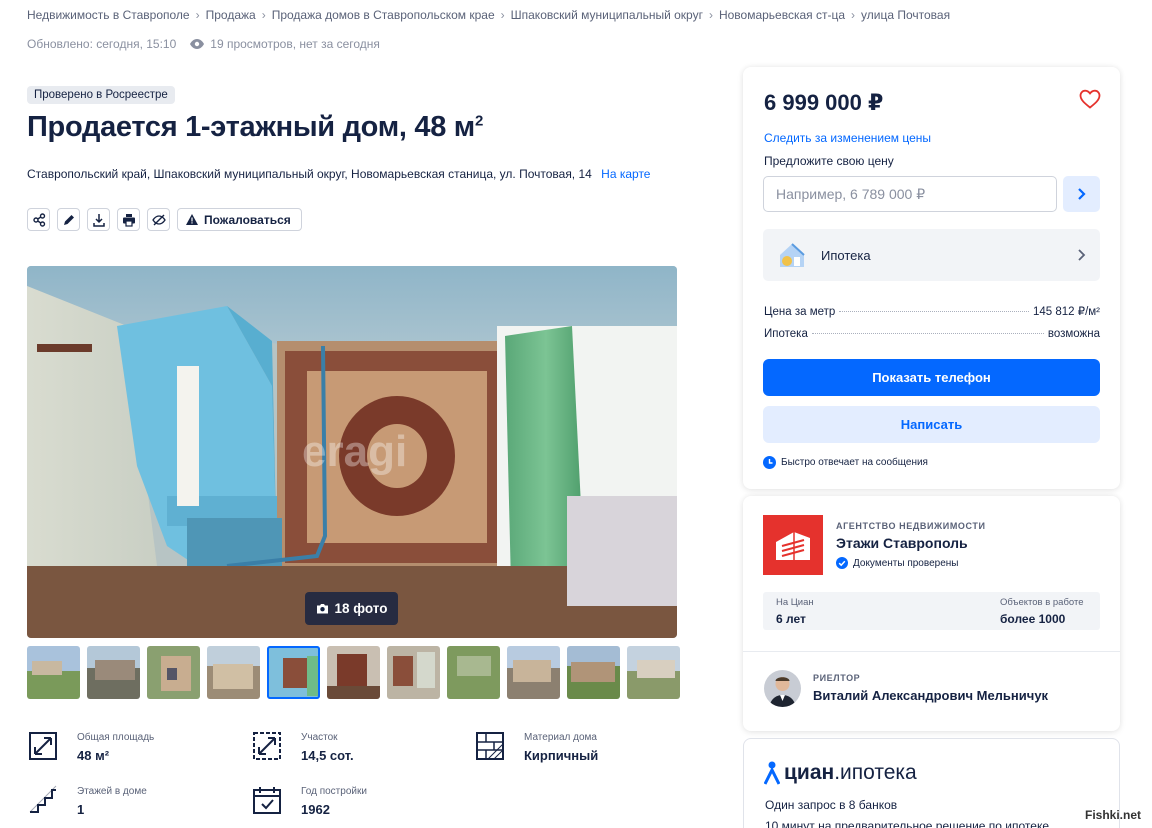 The width and height of the screenshot is (1152, 828). Describe the element at coordinates (911, 526) in the screenshot. I see `agency-type: АГЕНТСТВО НЕДВИЖИМОСТИ` at that location.